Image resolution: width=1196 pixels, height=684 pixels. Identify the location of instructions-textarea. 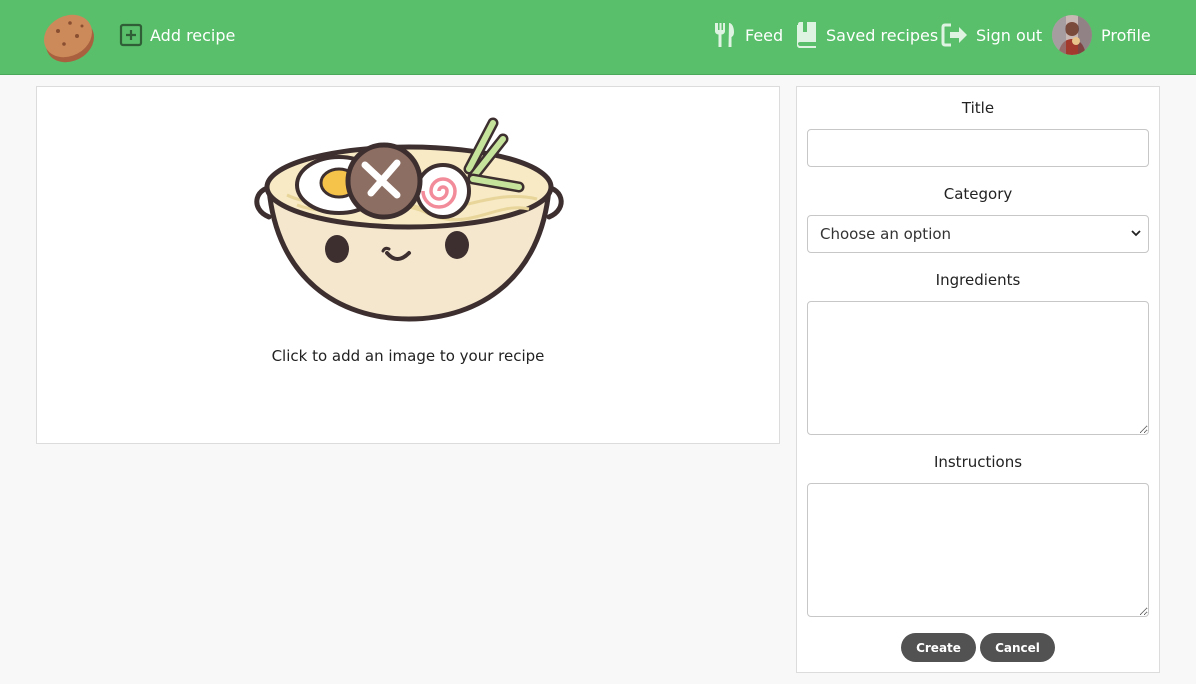
(978, 550).